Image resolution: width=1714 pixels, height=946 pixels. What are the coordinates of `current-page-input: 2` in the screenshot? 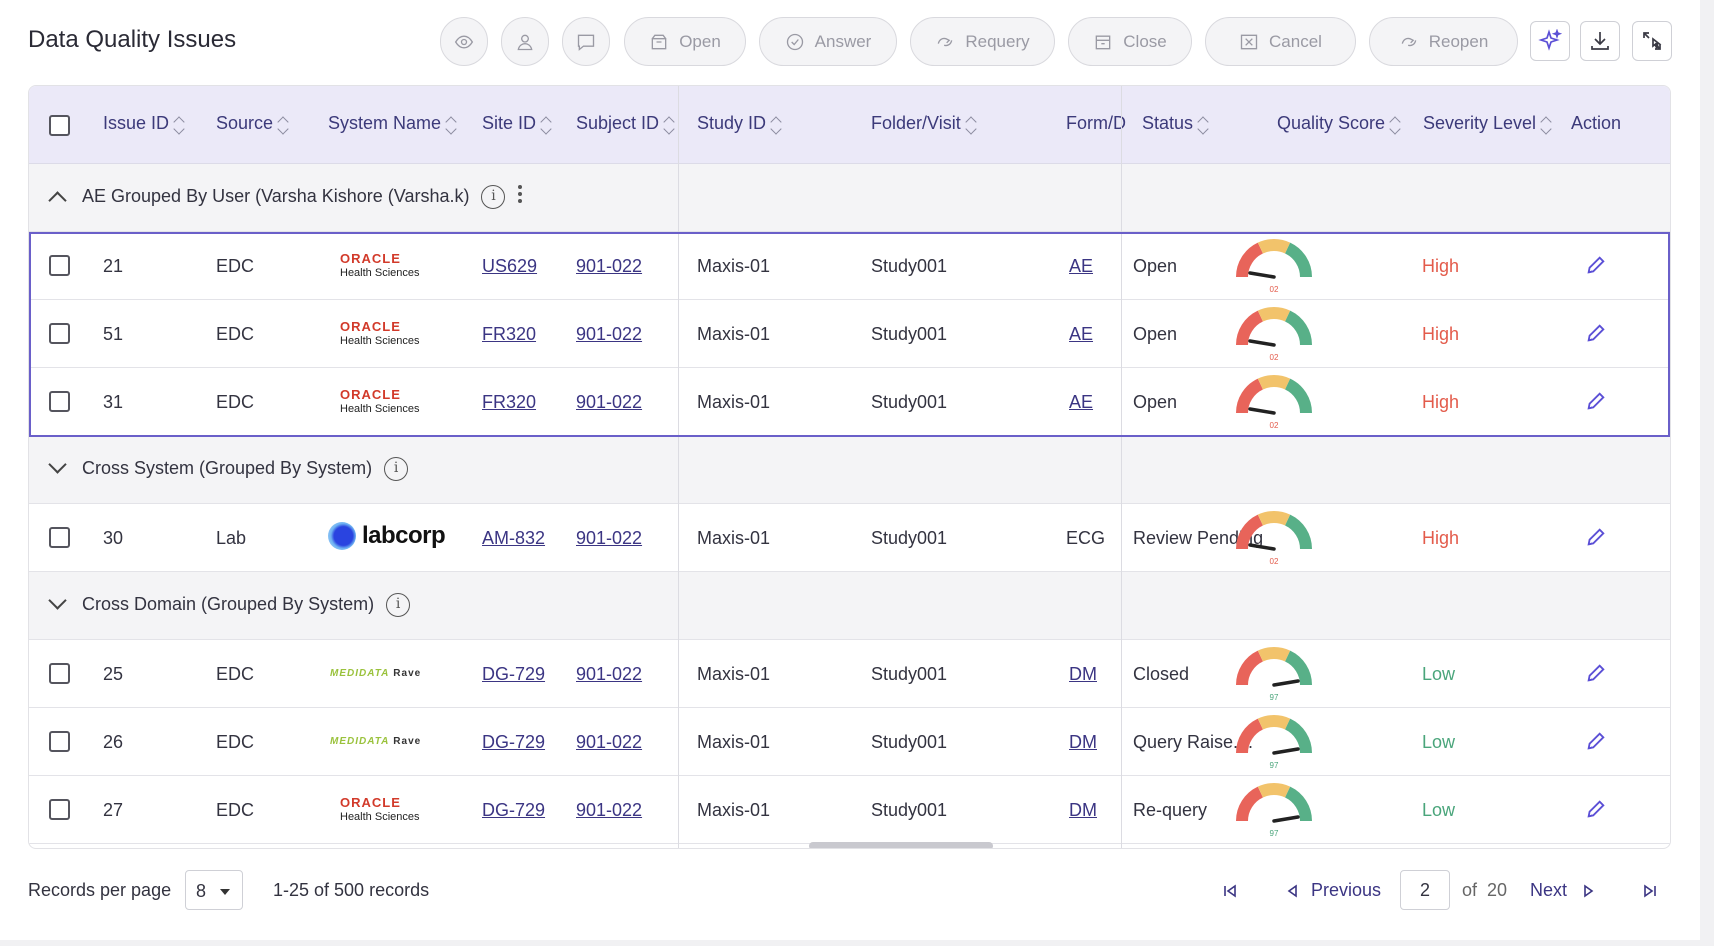 It's located at (1425, 890).